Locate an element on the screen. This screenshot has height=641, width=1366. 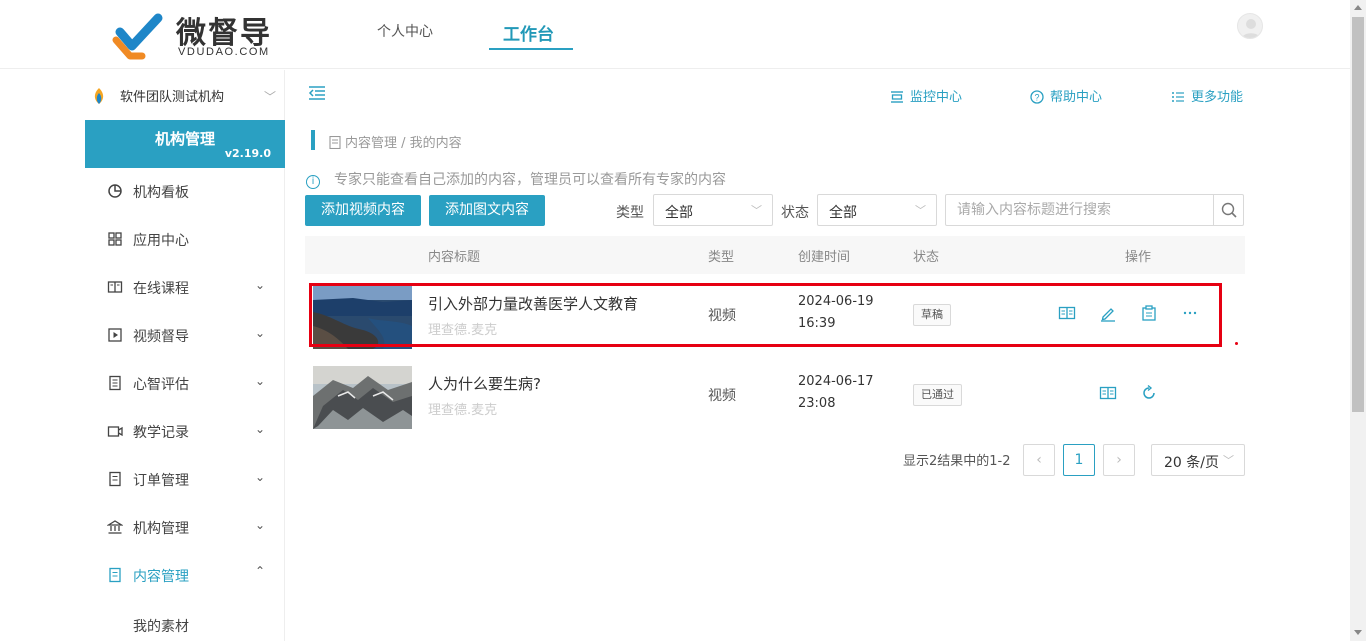
status-badge: 已通过 is located at coordinates (937, 395).